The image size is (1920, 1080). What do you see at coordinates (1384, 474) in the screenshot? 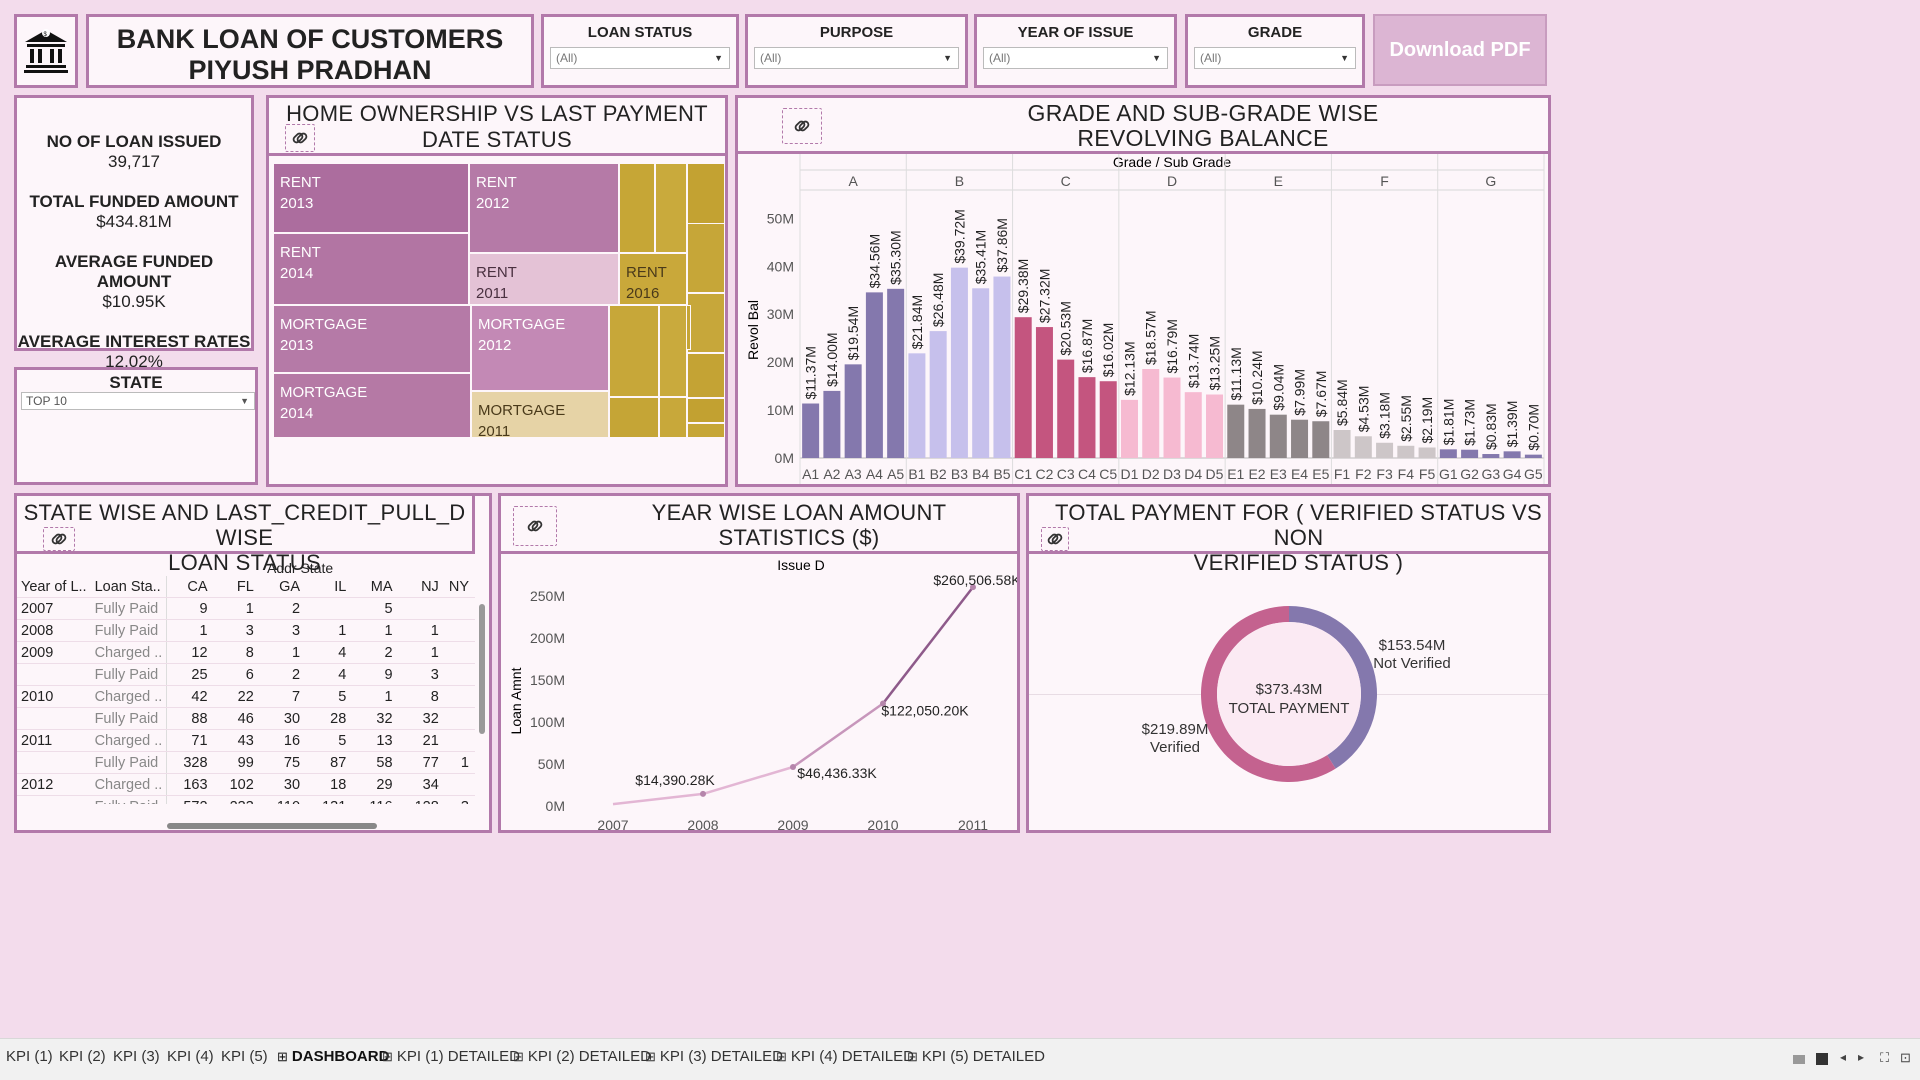
I see `subgrade-tick: F3` at bounding box center [1384, 474].